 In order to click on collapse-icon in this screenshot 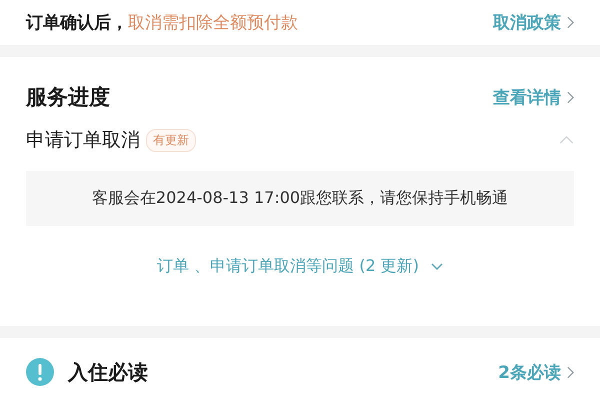, I will do `click(566, 140)`.